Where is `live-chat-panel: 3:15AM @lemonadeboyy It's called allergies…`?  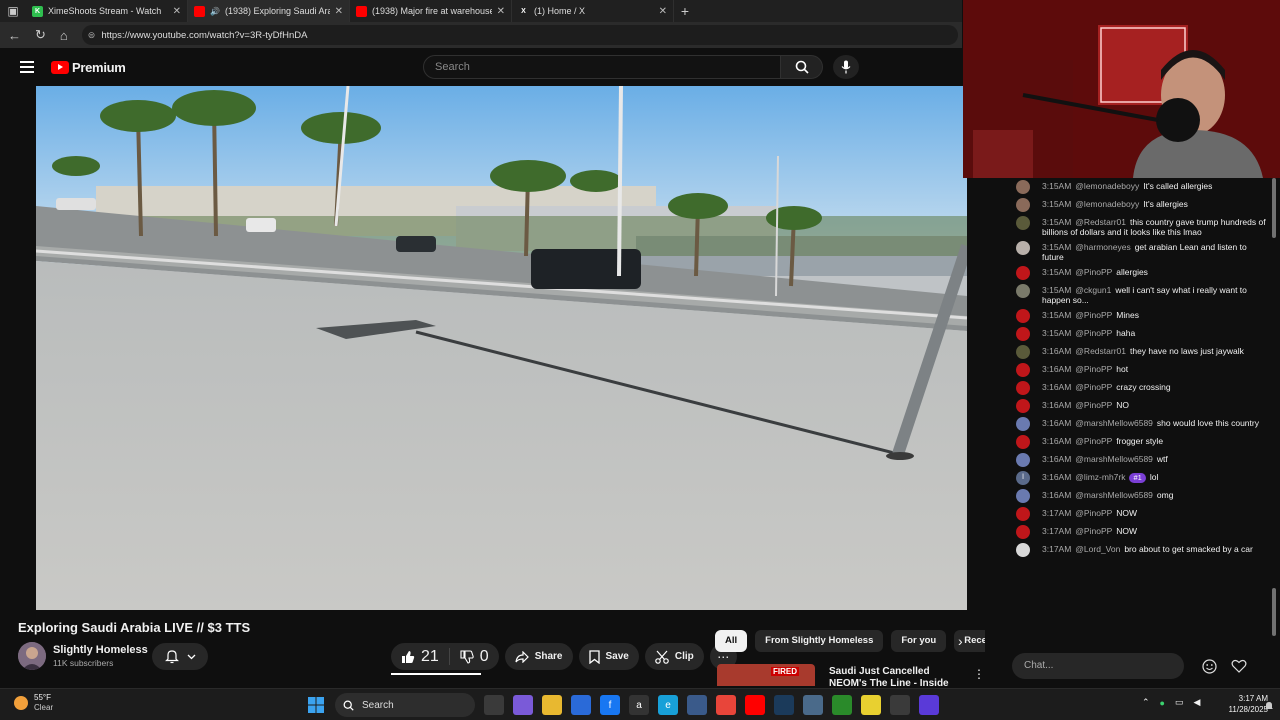
live-chat-panel: 3:15AM @lemonadeboyy It's called allergies… is located at coordinates (1140, 413).